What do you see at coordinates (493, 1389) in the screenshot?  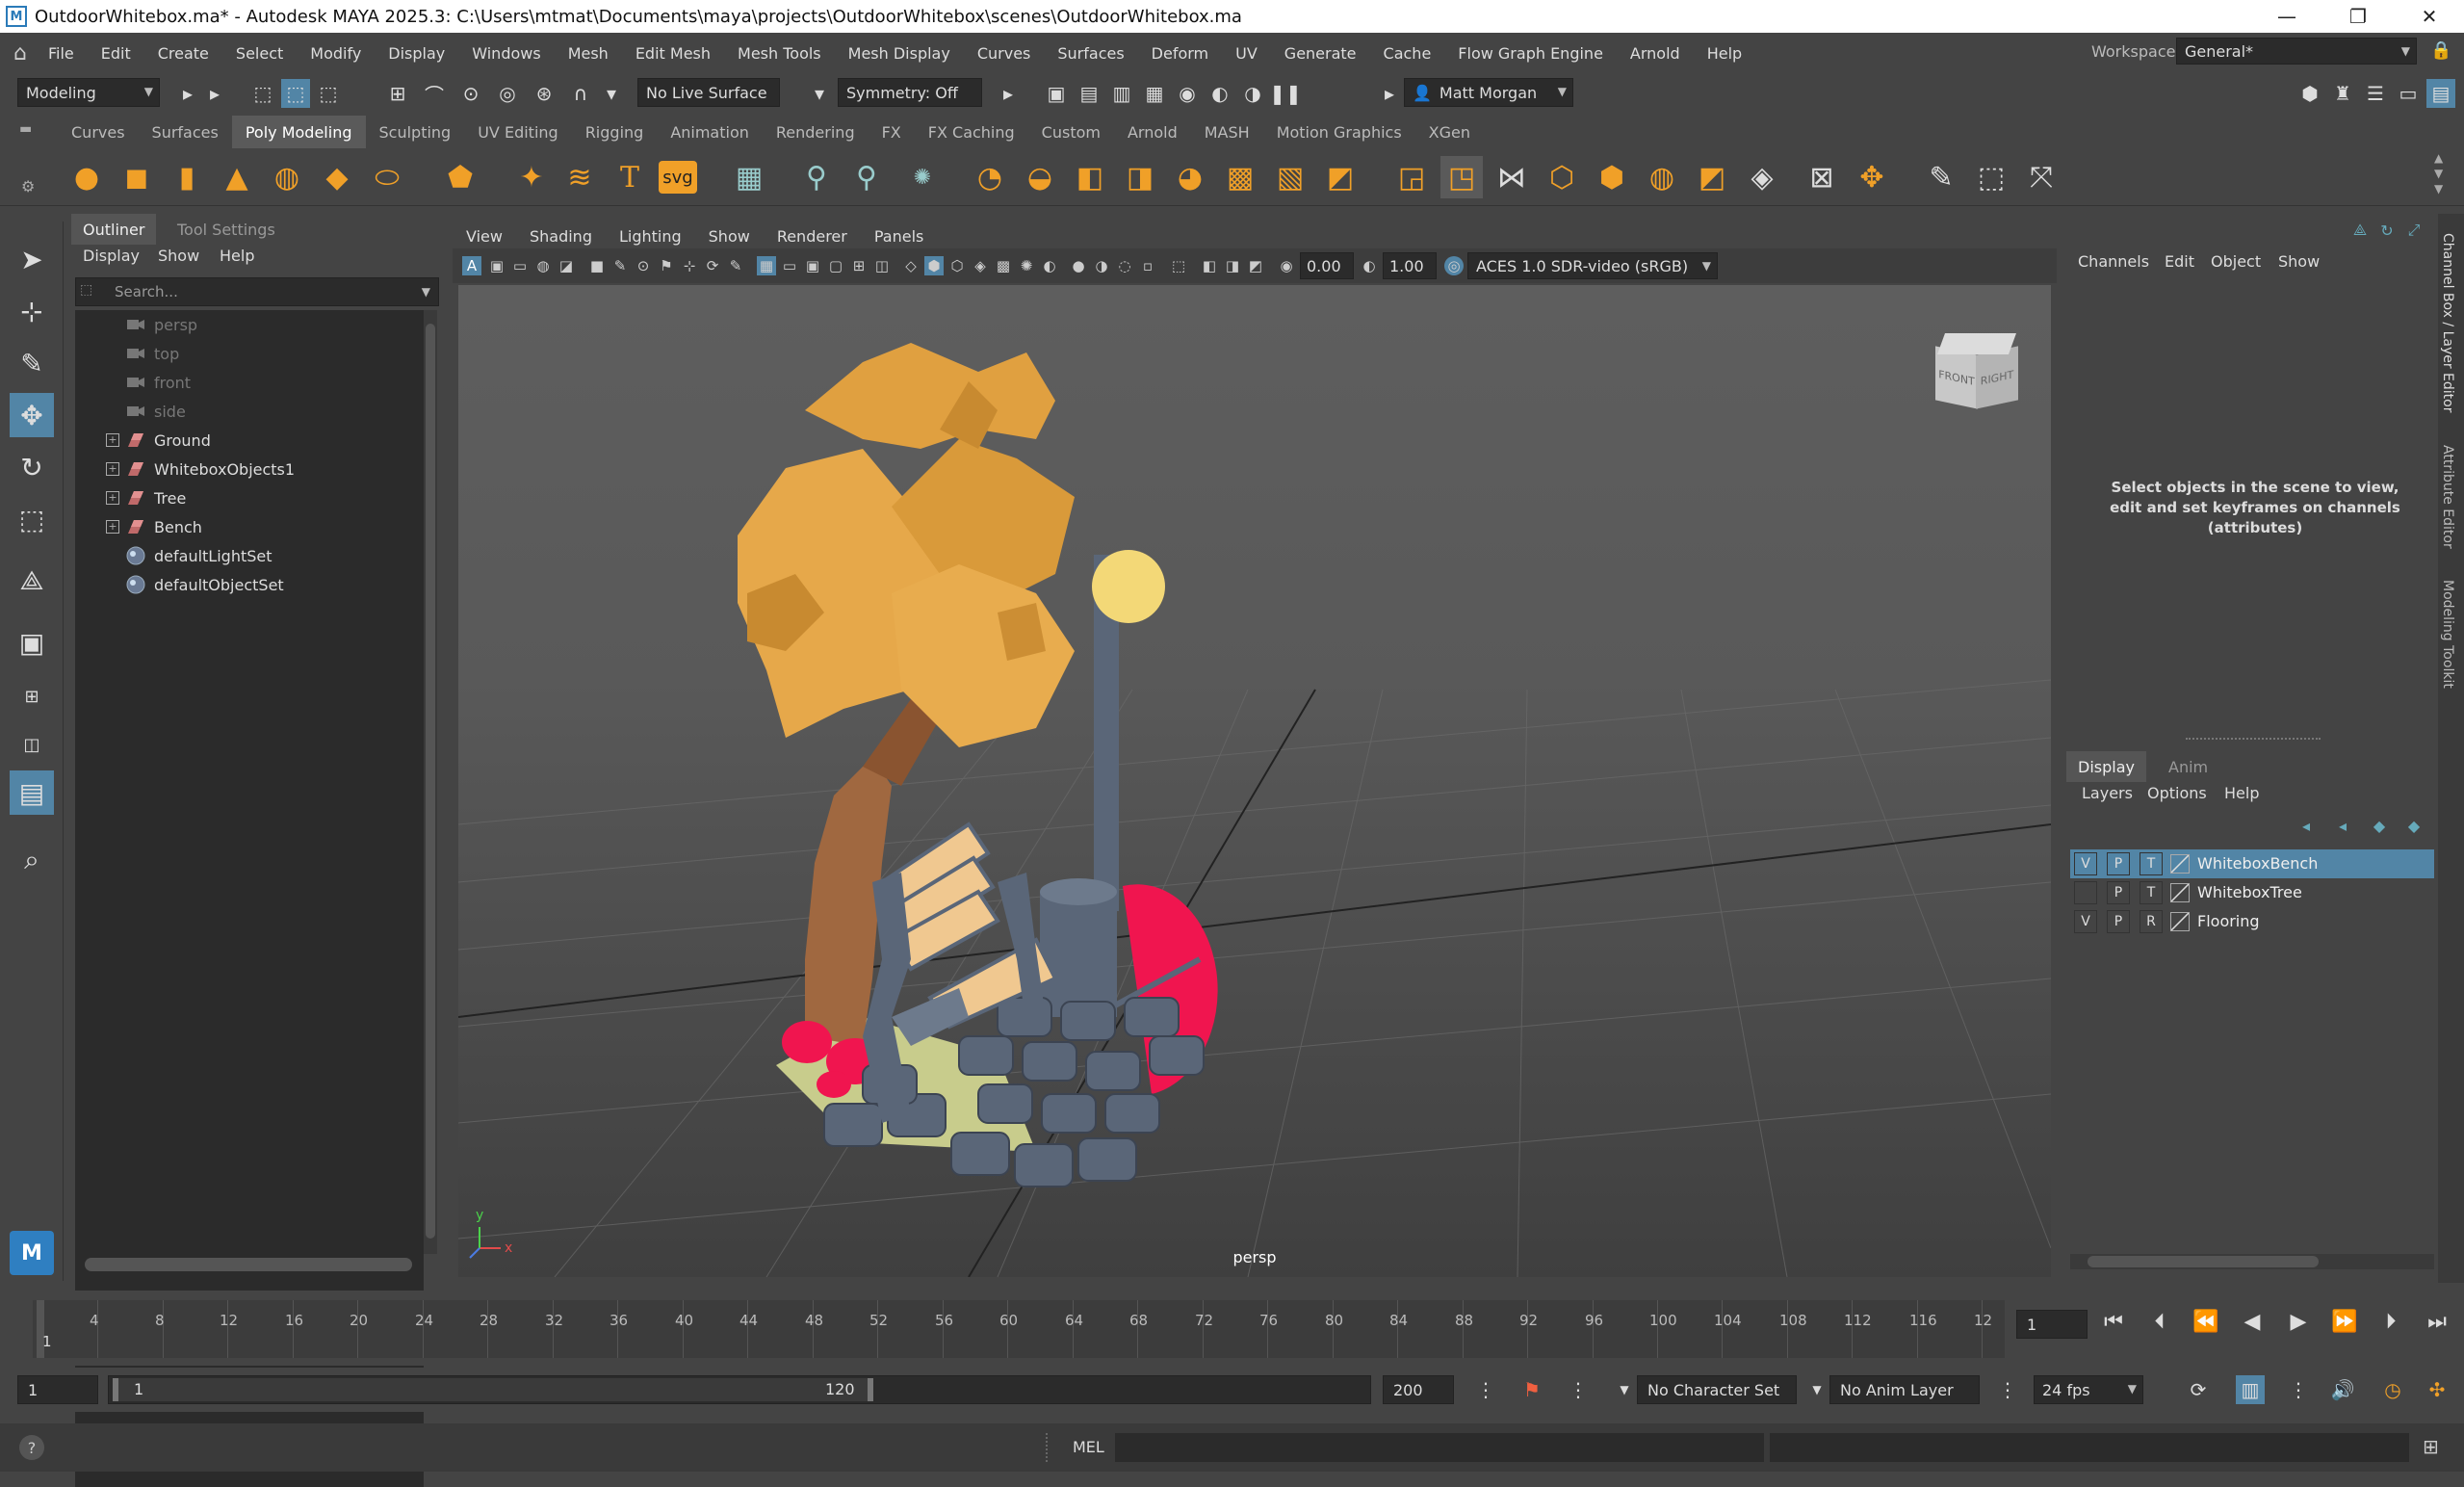 I see `range-handle` at bounding box center [493, 1389].